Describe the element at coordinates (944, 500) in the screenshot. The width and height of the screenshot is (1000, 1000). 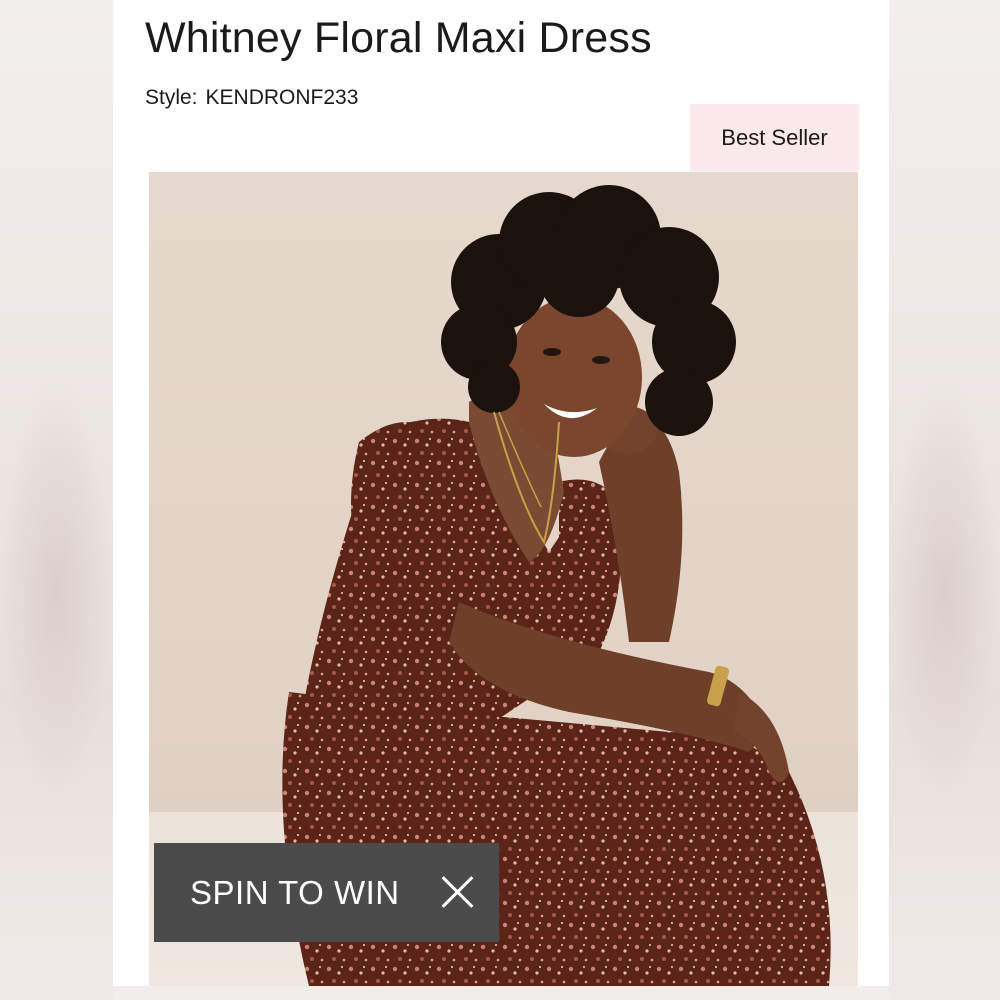
I see `blurred-side-right` at that location.